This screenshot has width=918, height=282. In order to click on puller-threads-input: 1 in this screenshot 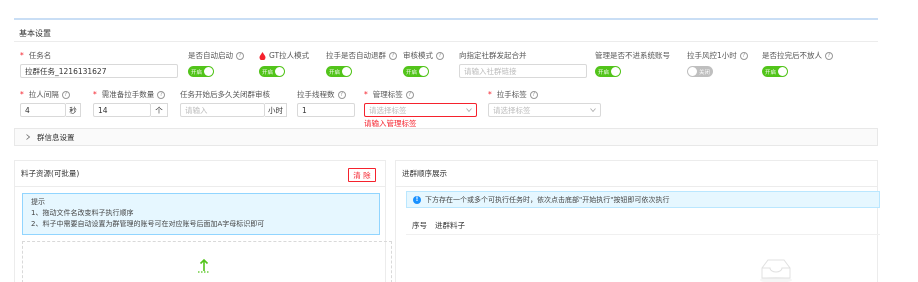, I will do `click(326, 110)`.